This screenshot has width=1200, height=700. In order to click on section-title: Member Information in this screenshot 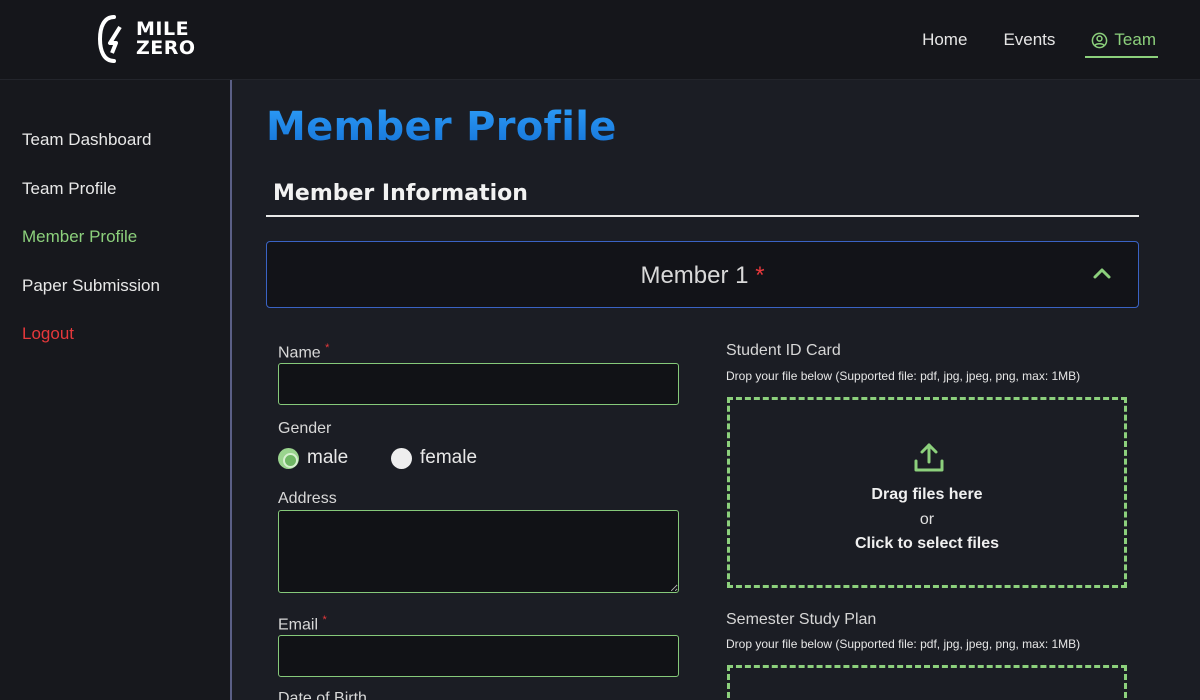, I will do `click(400, 193)`.